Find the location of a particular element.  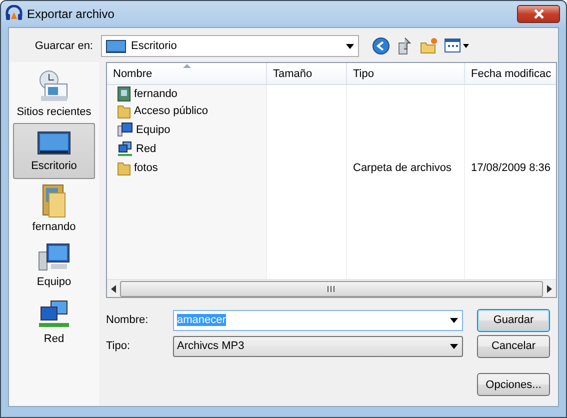

file-name: Red is located at coordinates (146, 148).